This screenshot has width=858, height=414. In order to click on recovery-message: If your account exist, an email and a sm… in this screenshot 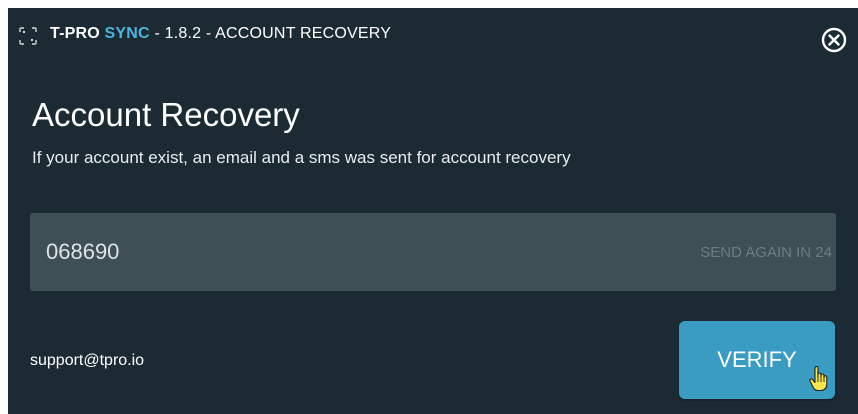, I will do `click(301, 157)`.